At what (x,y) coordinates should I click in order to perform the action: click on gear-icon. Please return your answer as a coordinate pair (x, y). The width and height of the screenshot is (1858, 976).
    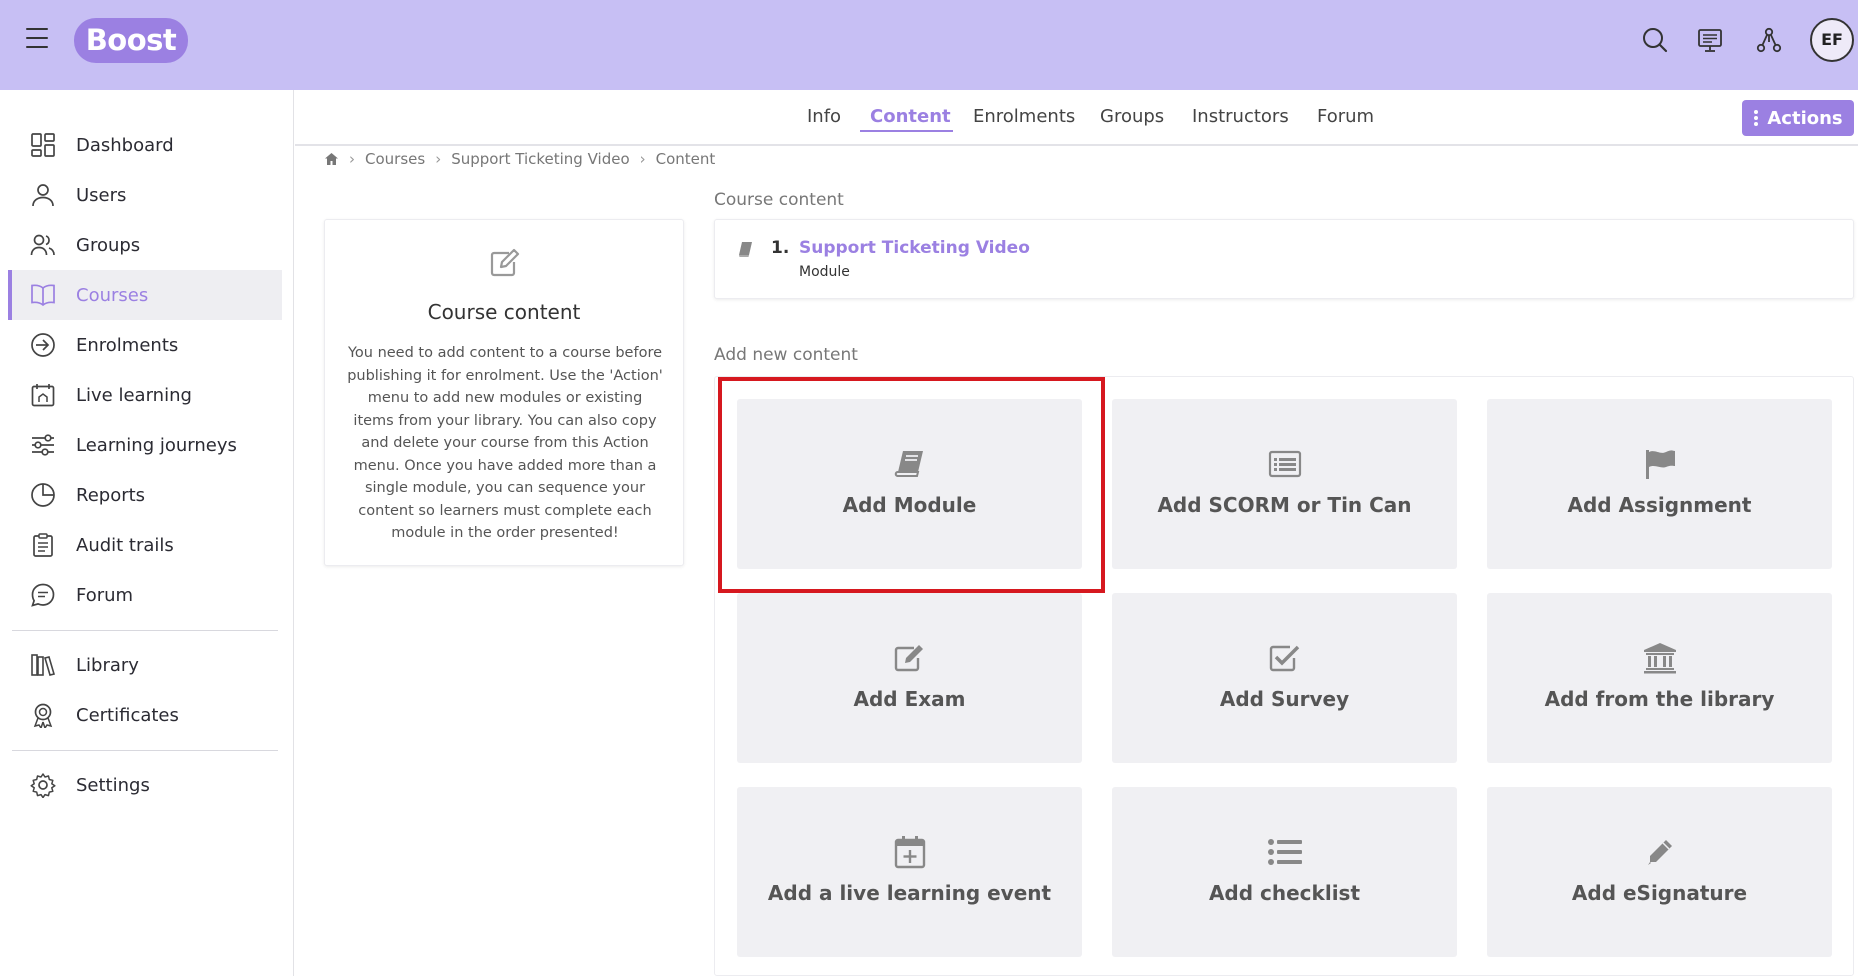
    Looking at the image, I should click on (43, 785).